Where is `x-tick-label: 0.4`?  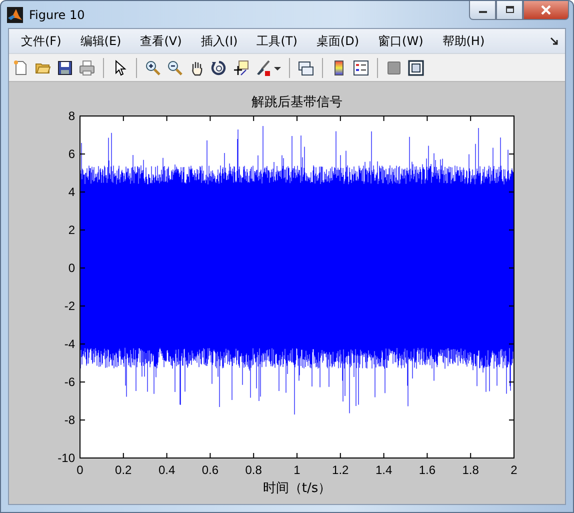 x-tick-label: 0.4 is located at coordinates (167, 470).